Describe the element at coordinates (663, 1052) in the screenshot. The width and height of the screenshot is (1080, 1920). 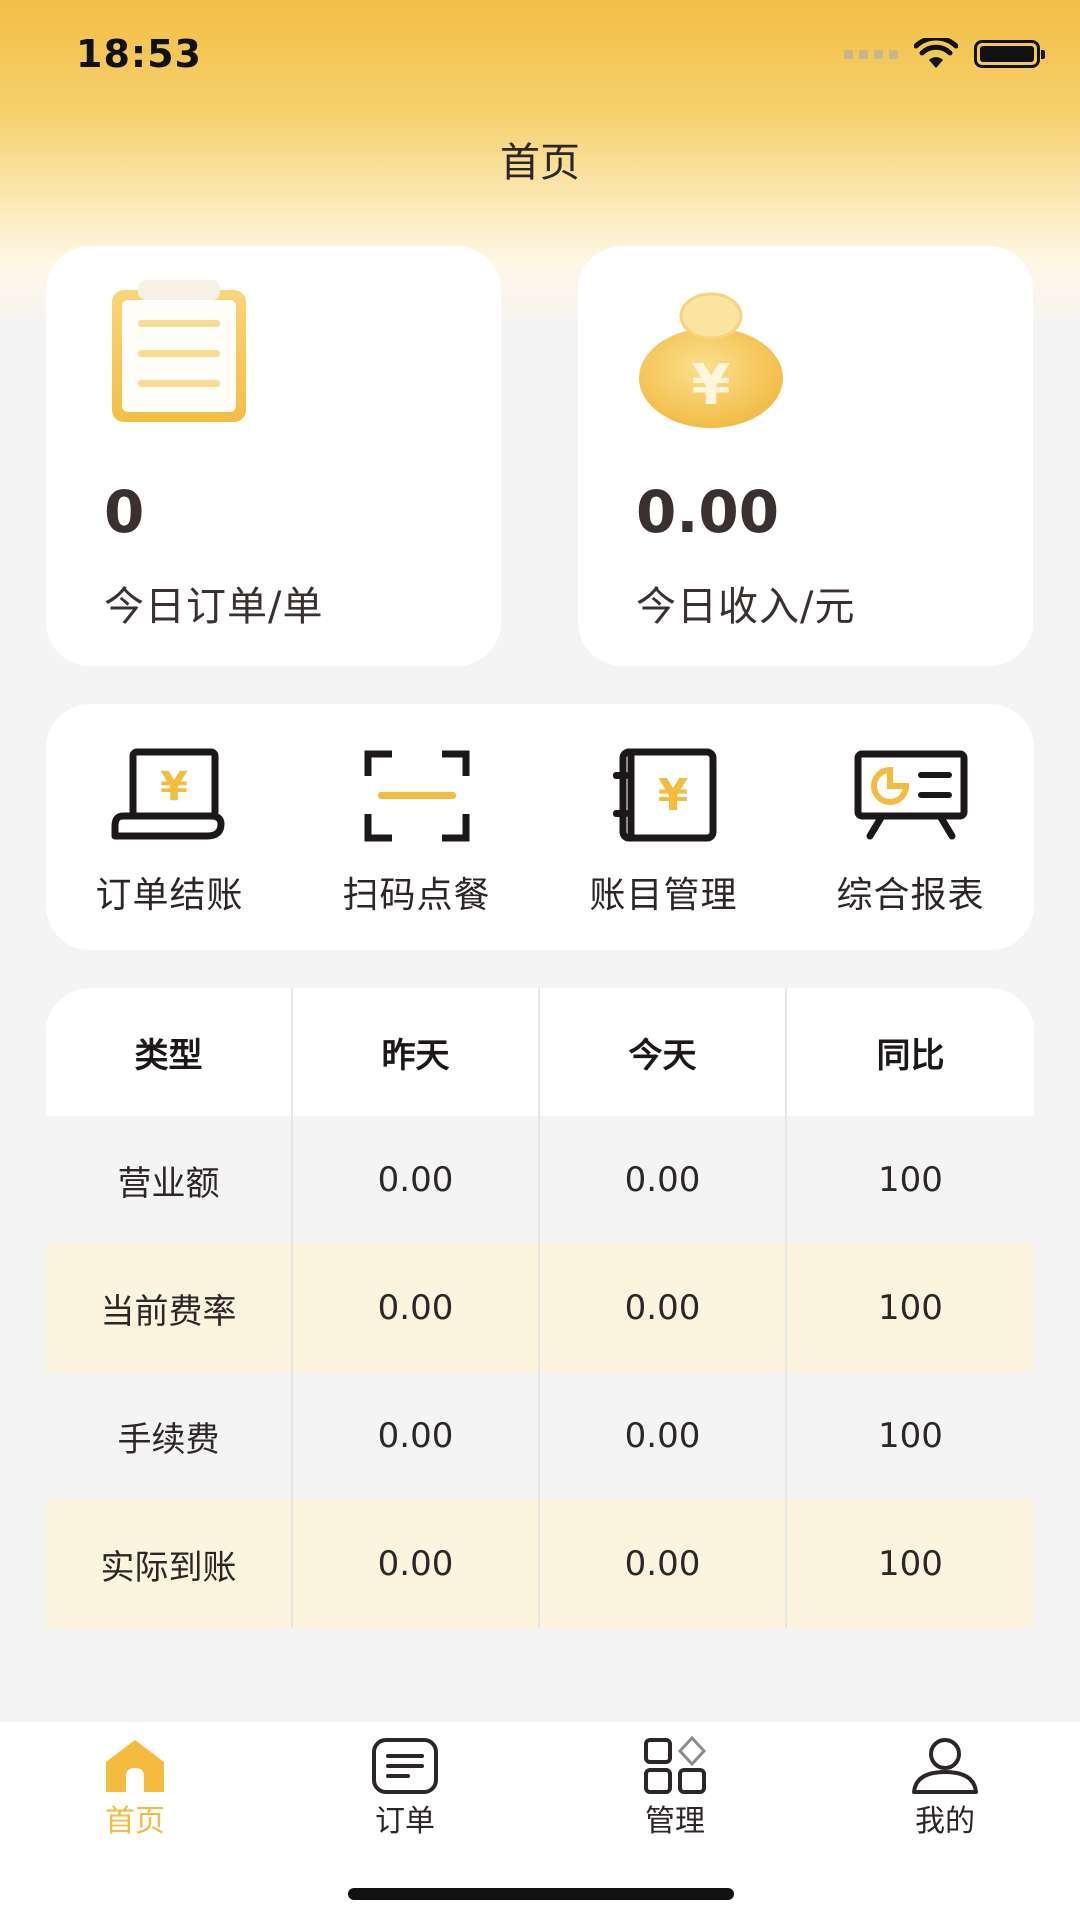
I see `table-header-cell: 今天` at that location.